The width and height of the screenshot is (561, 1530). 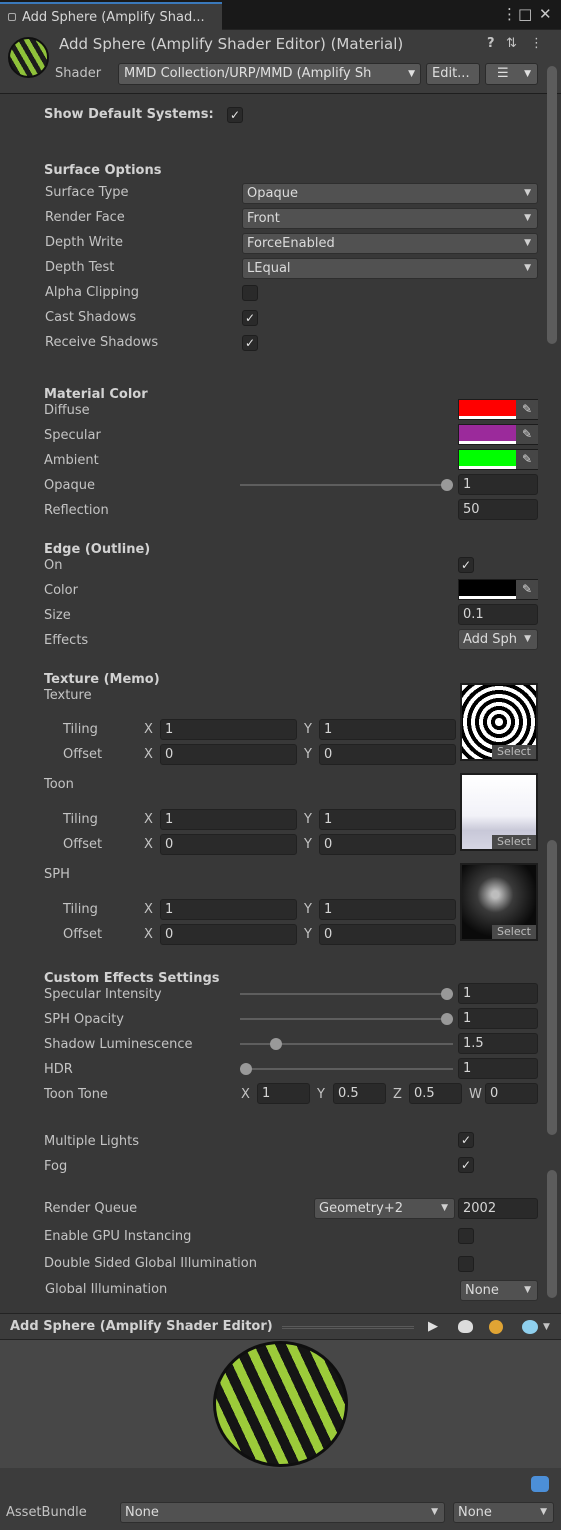 What do you see at coordinates (498, 409) in the screenshot?
I see `diffuse-color-field: ✎` at bounding box center [498, 409].